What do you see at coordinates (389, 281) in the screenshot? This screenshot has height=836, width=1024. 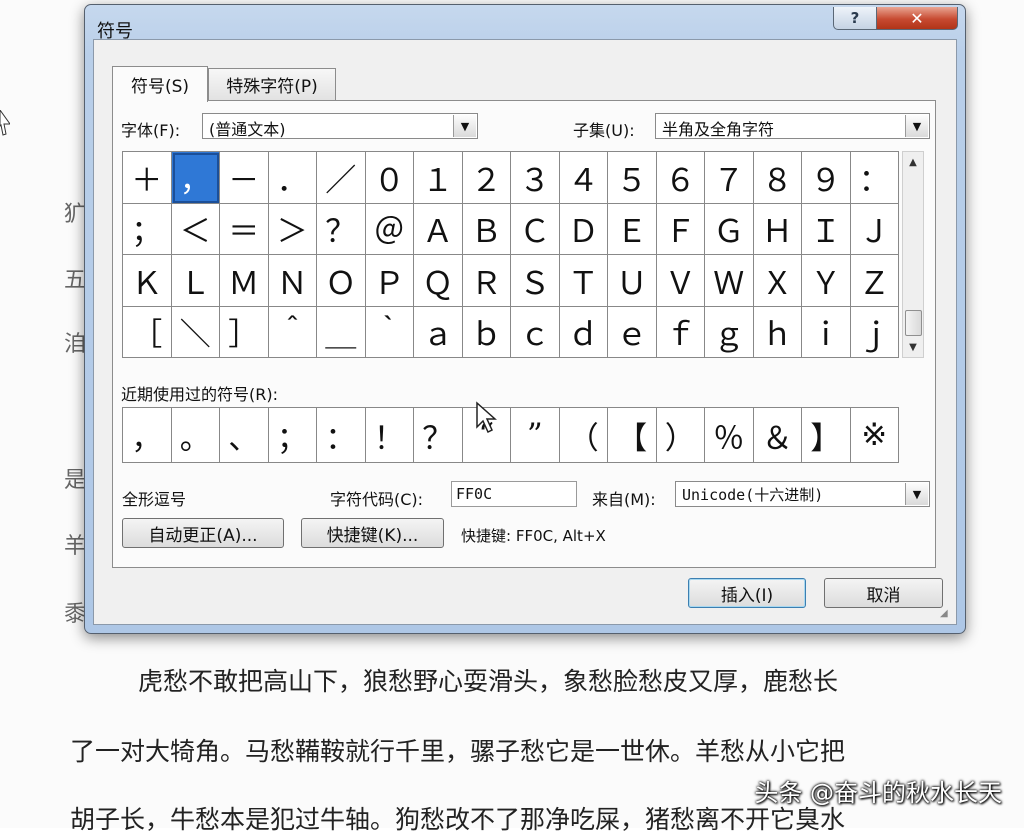 I see `symbol-cell: Ｐ` at bounding box center [389, 281].